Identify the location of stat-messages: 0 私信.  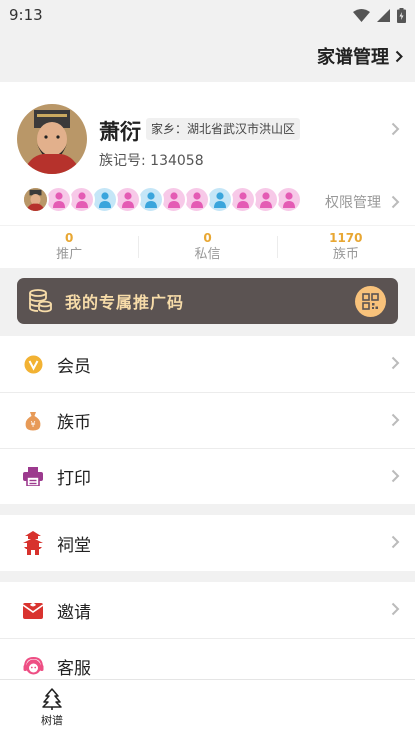
(207, 247).